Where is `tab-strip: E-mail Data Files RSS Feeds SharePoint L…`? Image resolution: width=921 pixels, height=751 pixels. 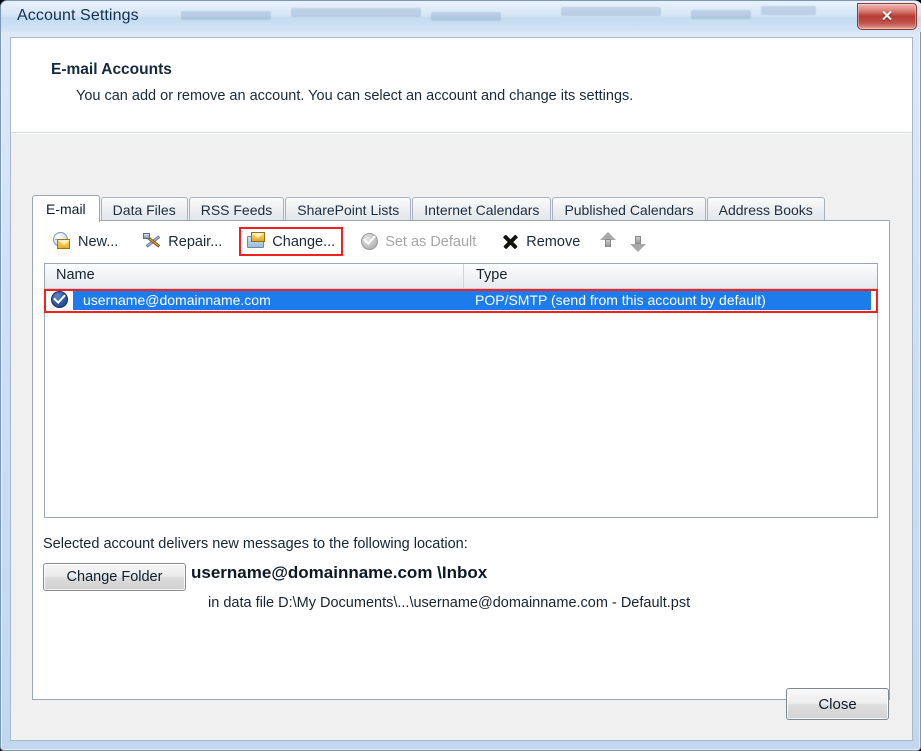
tab-strip: E-mail Data Files RSS Feeds SharePoint L… is located at coordinates (429, 208).